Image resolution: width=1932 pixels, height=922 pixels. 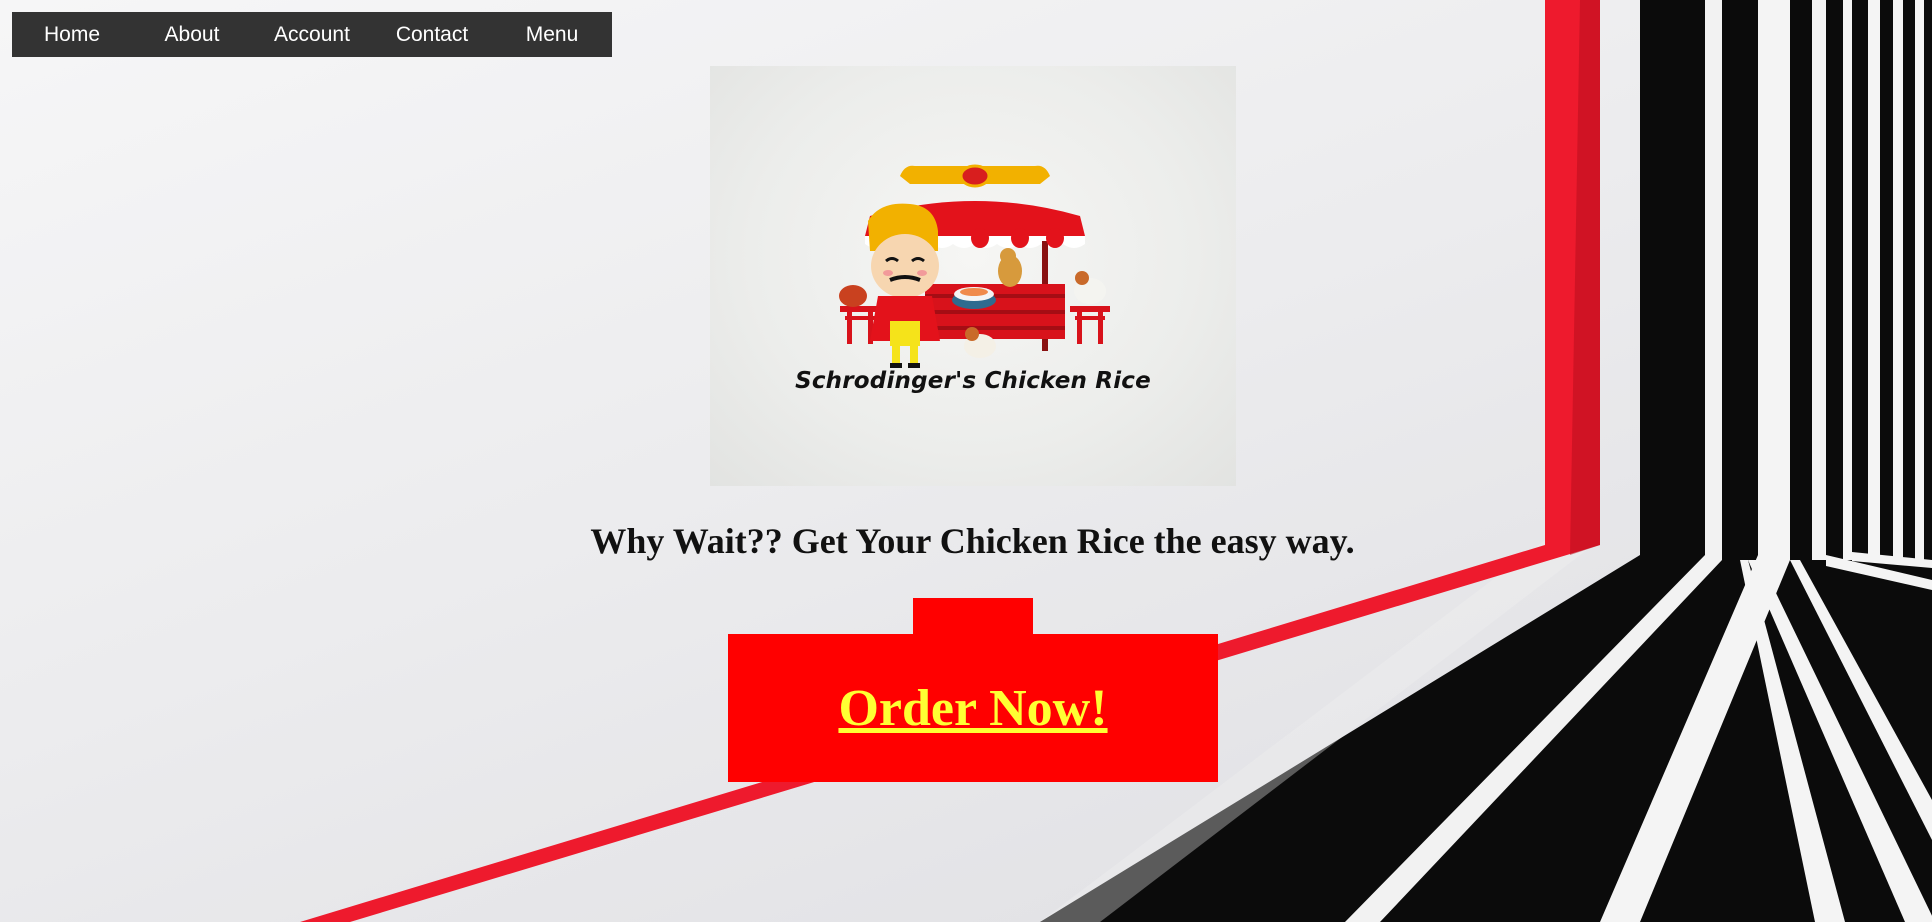 I want to click on nav-account: Account, so click(x=312, y=34).